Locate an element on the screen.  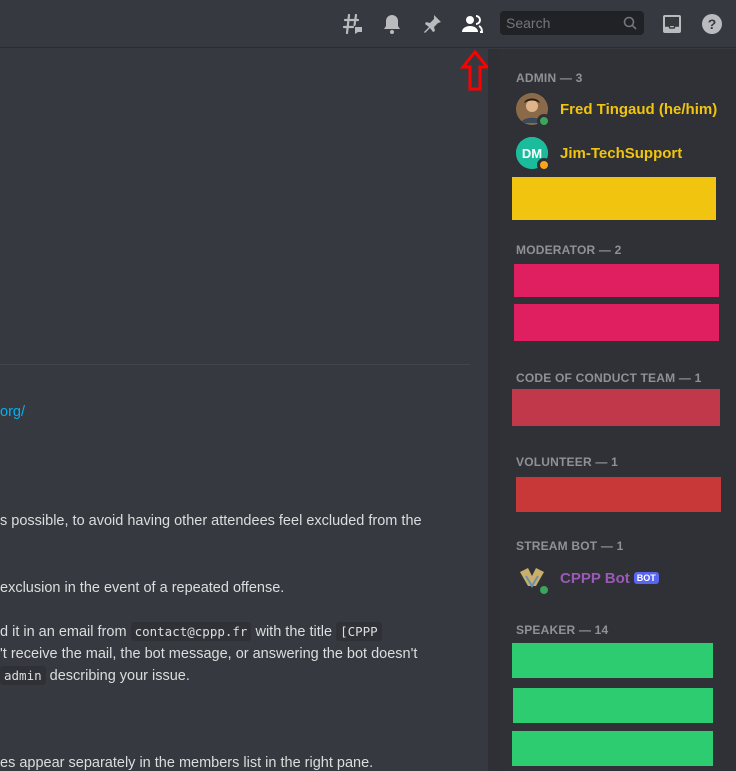
bot-badge: BOT is located at coordinates (646, 577).